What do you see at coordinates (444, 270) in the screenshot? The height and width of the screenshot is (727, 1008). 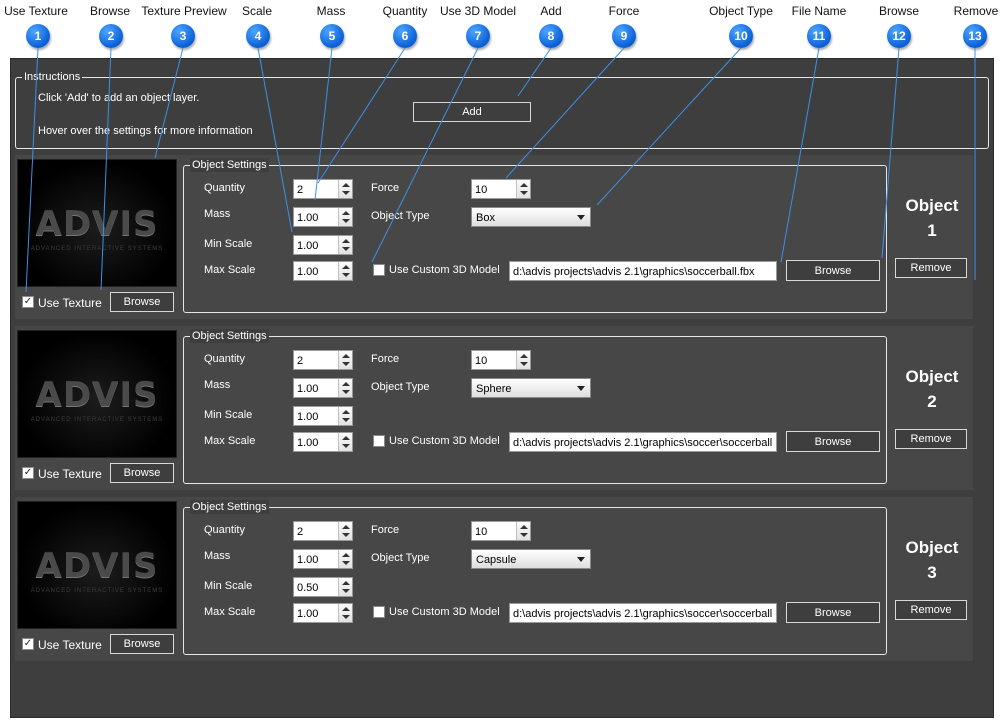 I see `use-custom-model-label: Use Custom 3D Model` at bounding box center [444, 270].